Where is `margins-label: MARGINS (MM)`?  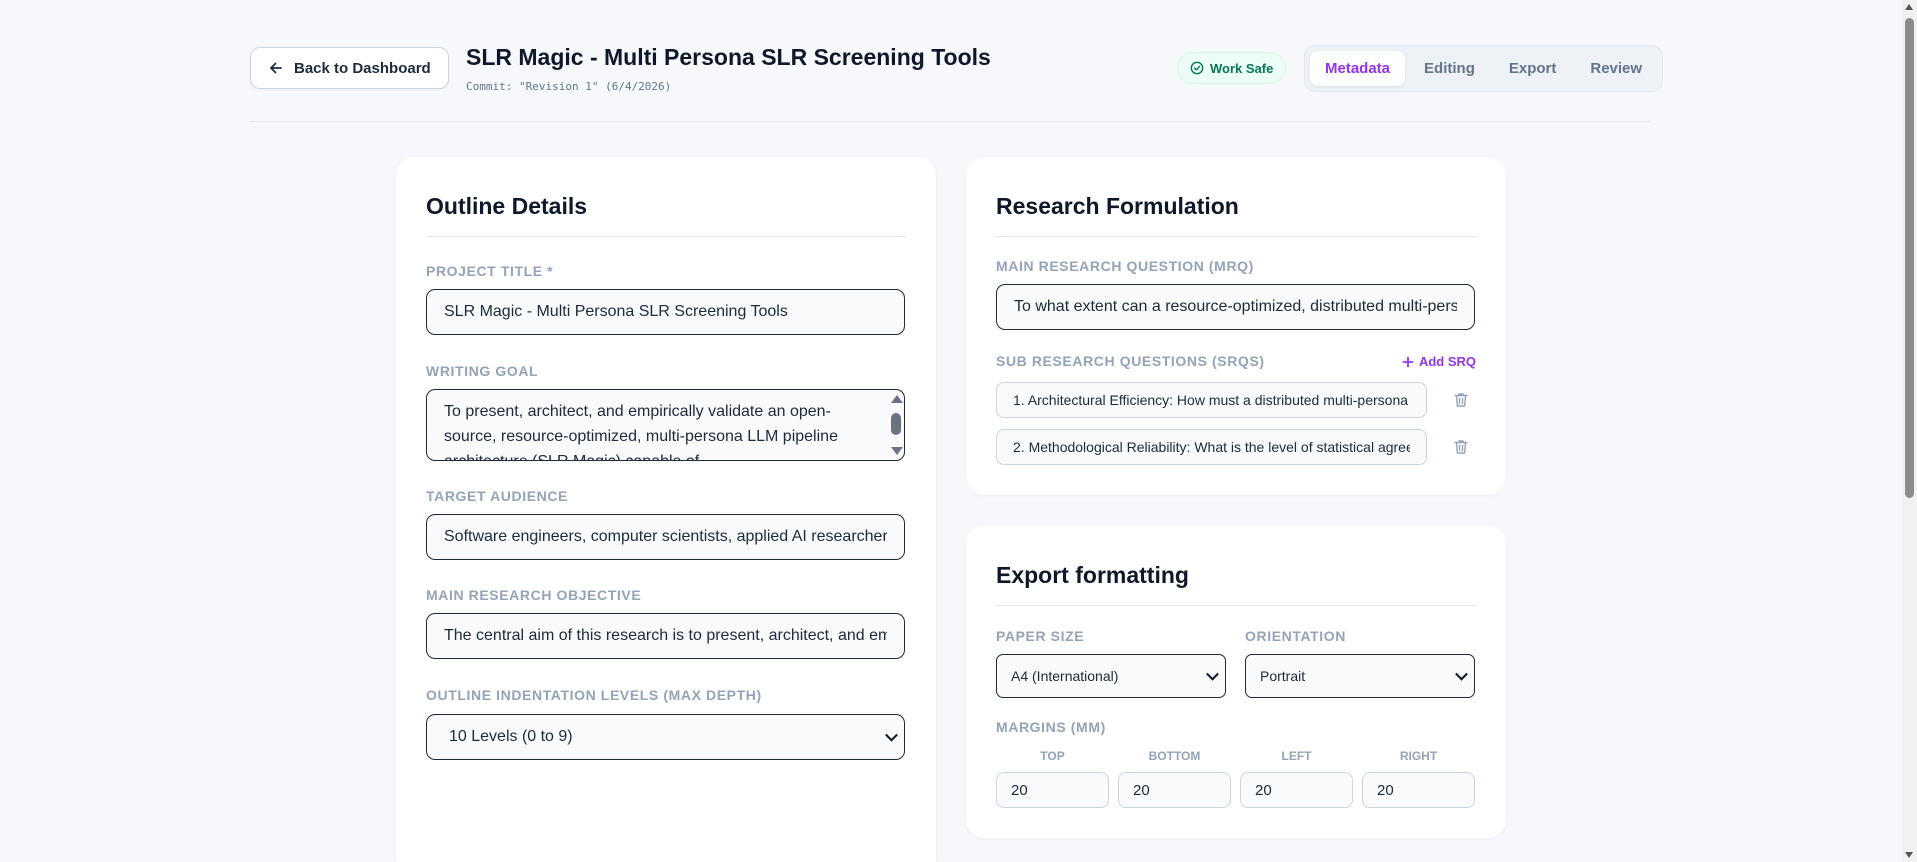
margins-label: MARGINS (MM) is located at coordinates (1051, 727).